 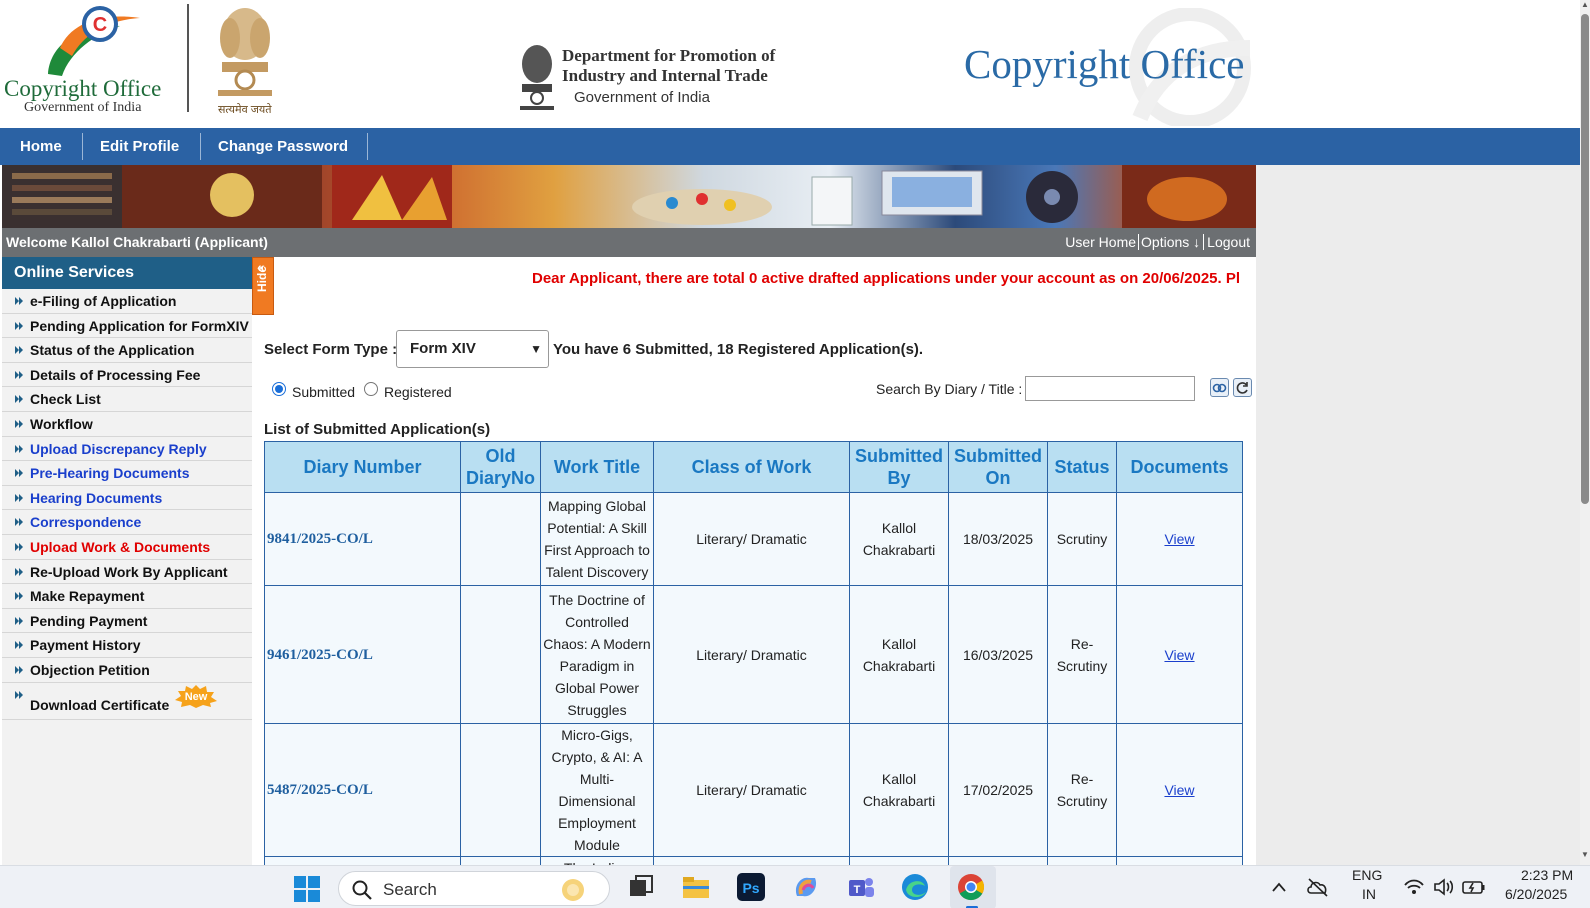 I want to click on sidebar-item-pending-formxiv: Pending Application for FormXIV, so click(x=127, y=326).